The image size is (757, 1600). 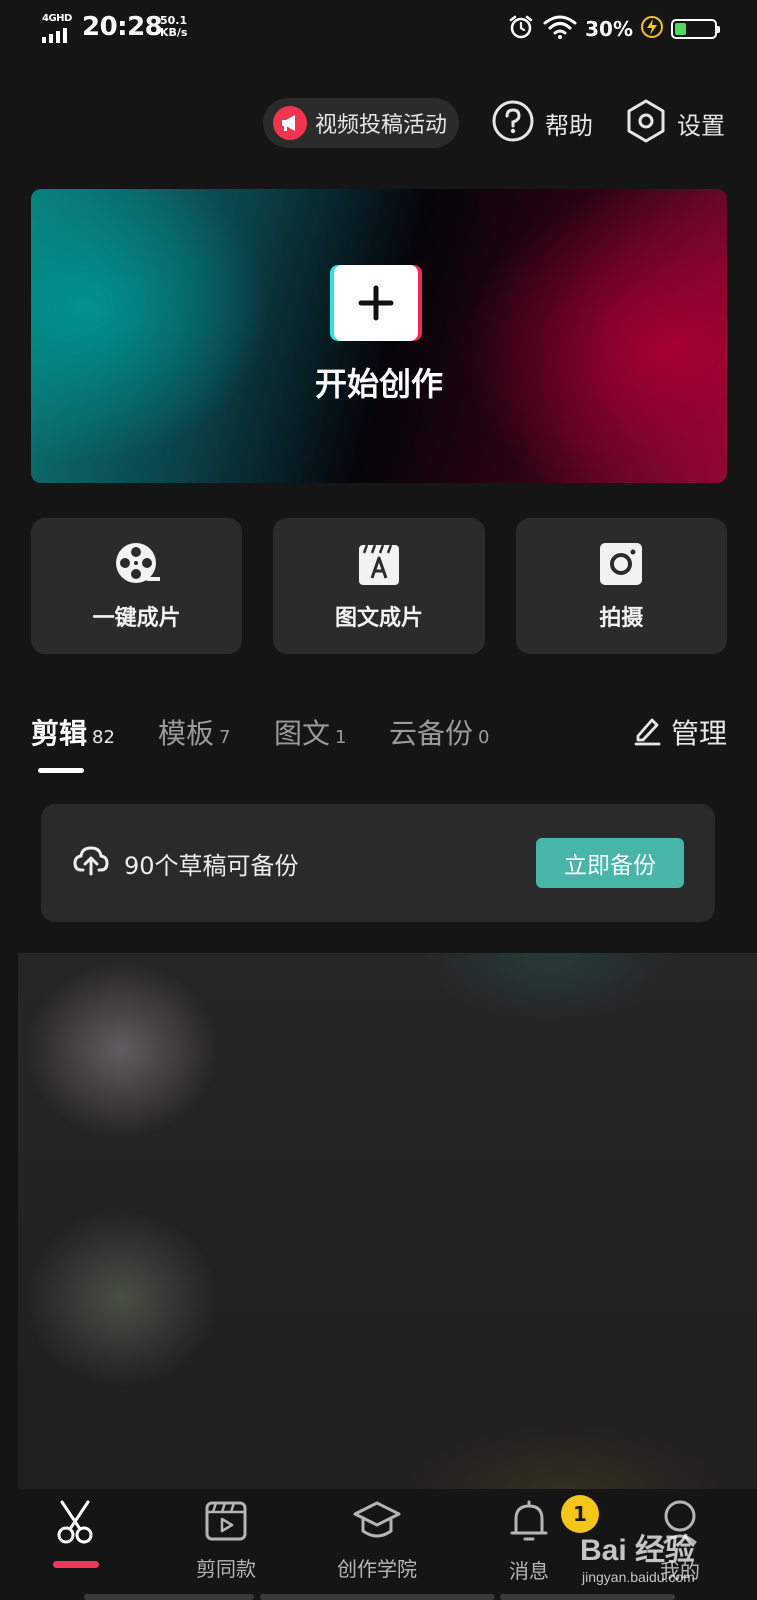 What do you see at coordinates (521, 29) in the screenshot?
I see `alarm-icon` at bounding box center [521, 29].